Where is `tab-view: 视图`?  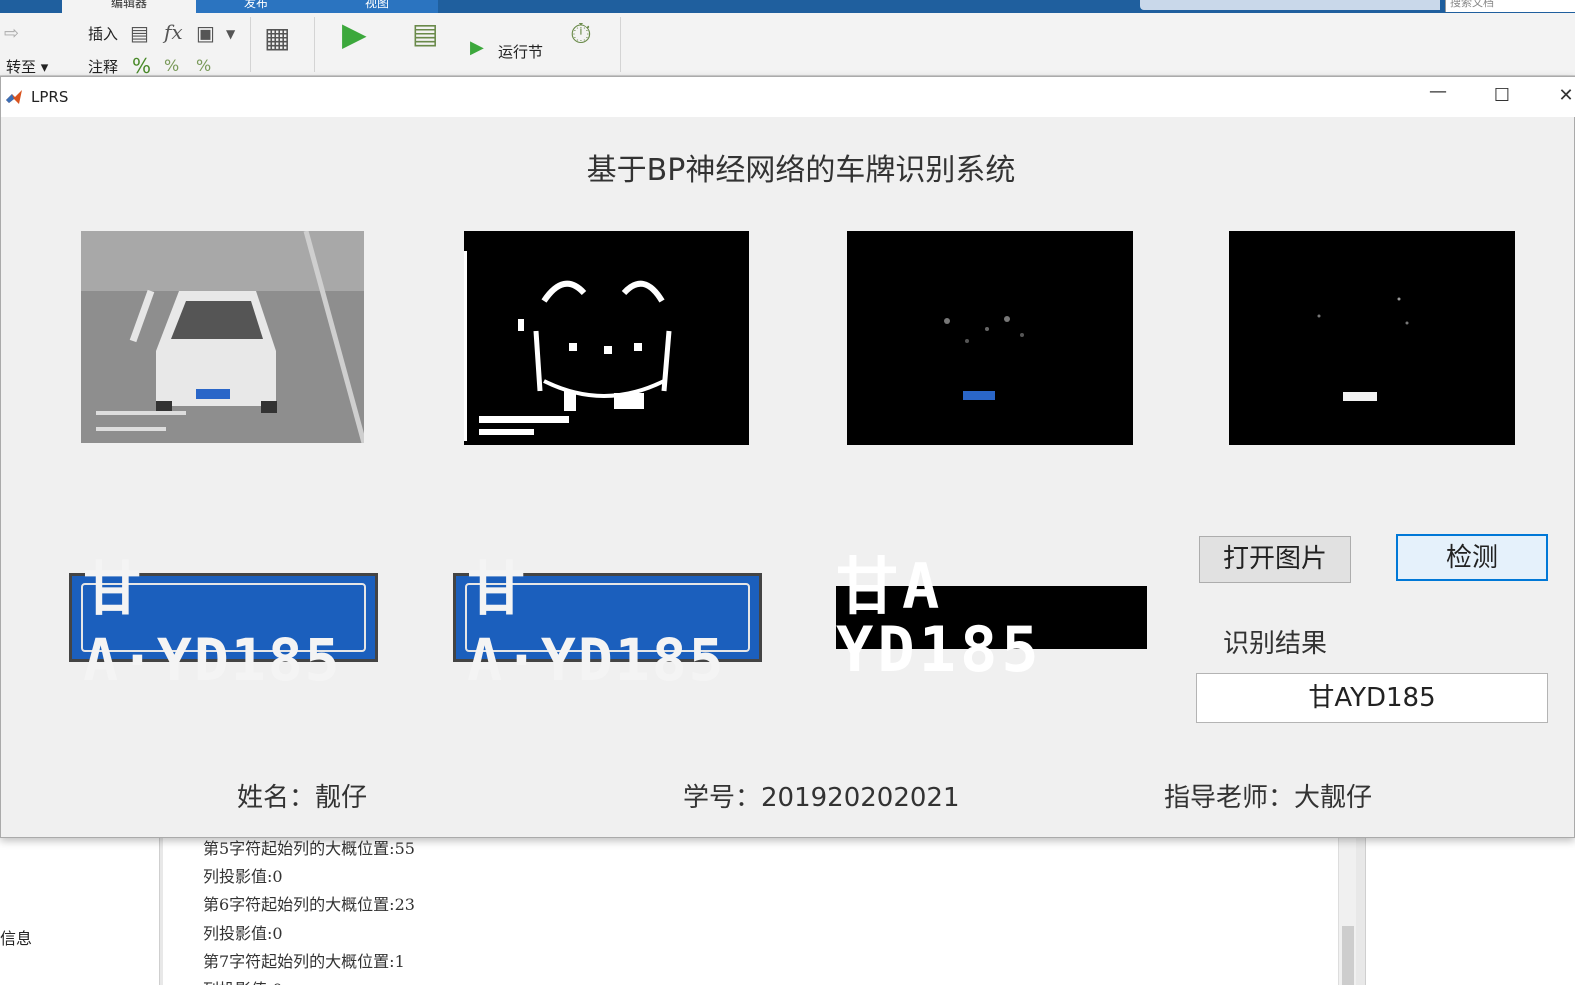
tab-view: 视图 is located at coordinates (377, 6).